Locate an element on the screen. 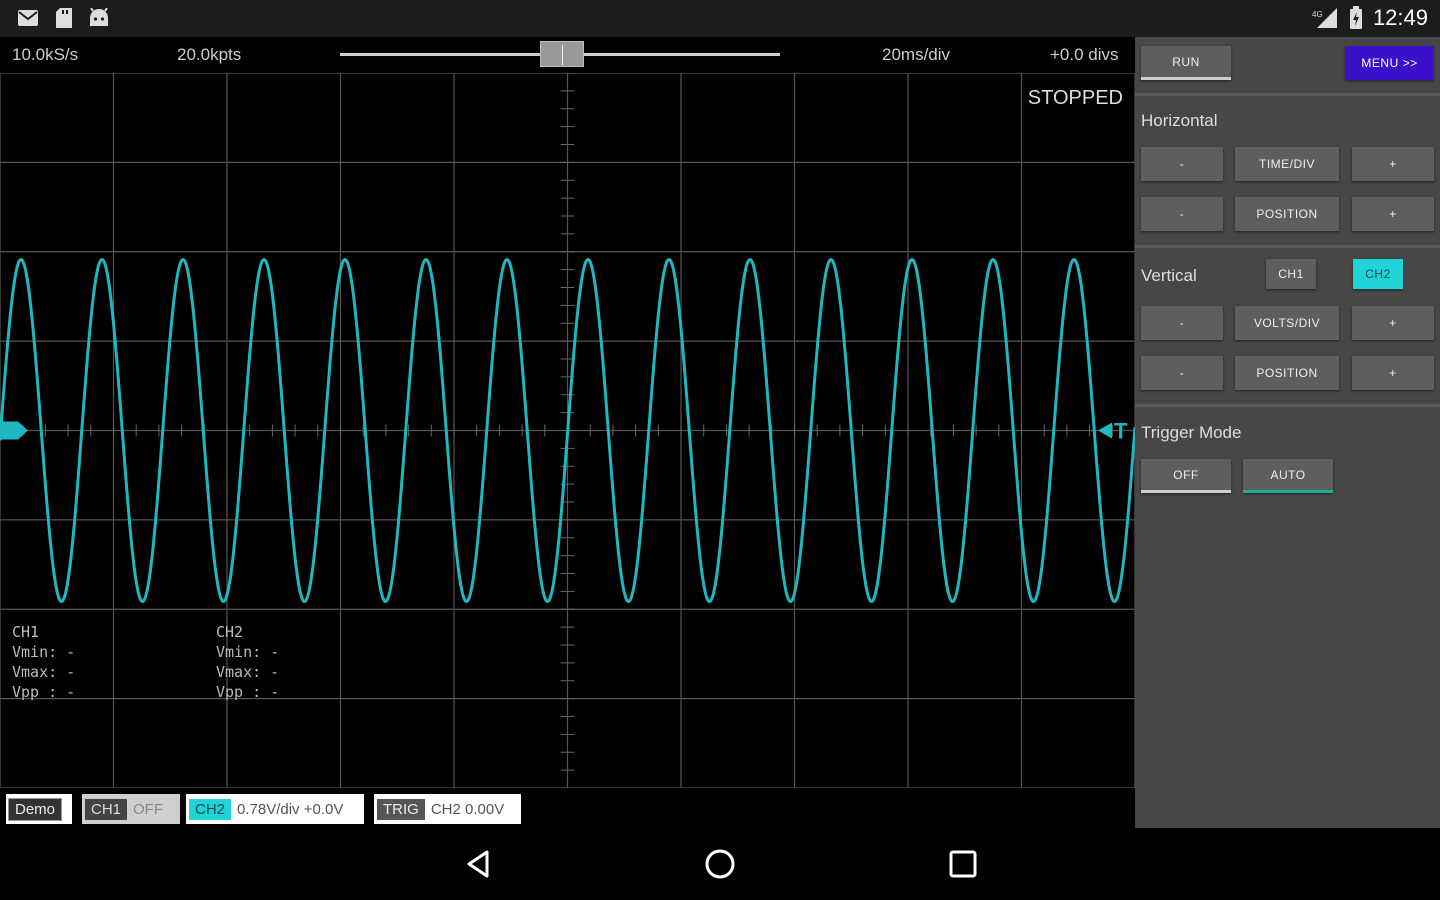 This screenshot has height=900, width=1440. h-position-label-button: POSITION is located at coordinates (1287, 214).